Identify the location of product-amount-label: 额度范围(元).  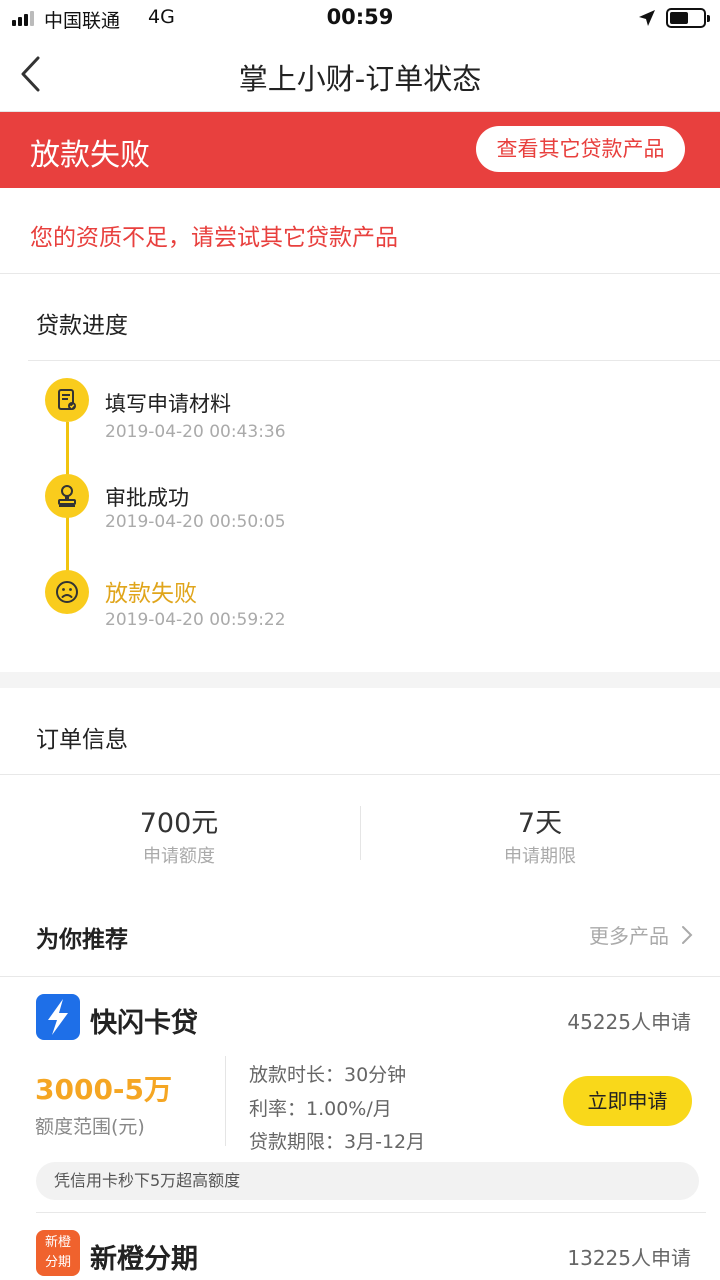
(90, 1127).